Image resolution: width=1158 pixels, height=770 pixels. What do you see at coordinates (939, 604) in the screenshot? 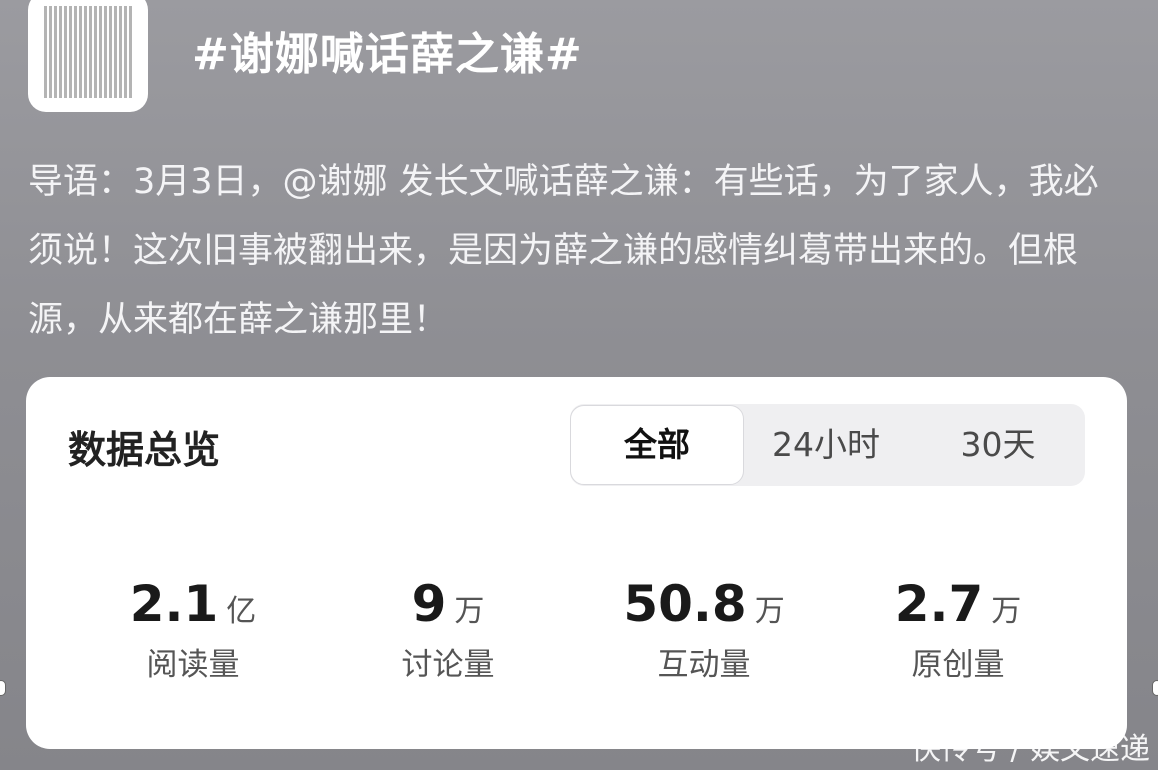
I see `stat-value: 2.7` at bounding box center [939, 604].